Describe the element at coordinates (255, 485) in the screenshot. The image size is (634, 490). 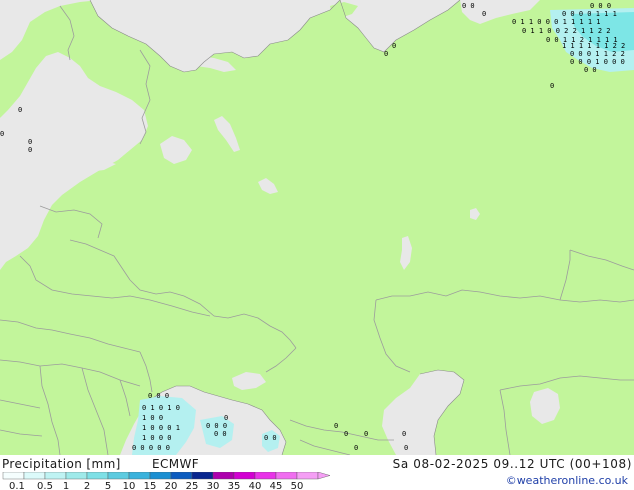
I see `legend-tick-label: 40` at that location.